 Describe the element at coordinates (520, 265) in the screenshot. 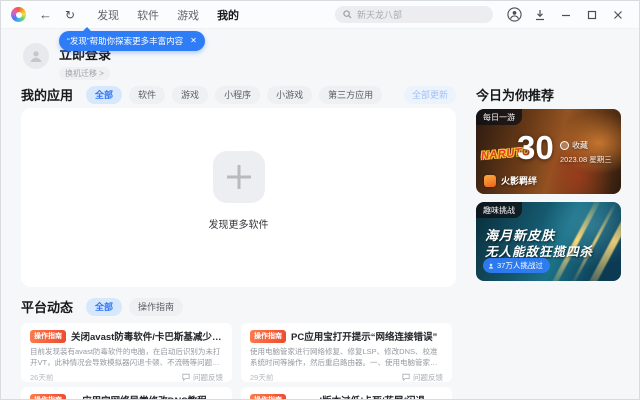

I see `challenge-stat-text: 37万人挑战过` at that location.